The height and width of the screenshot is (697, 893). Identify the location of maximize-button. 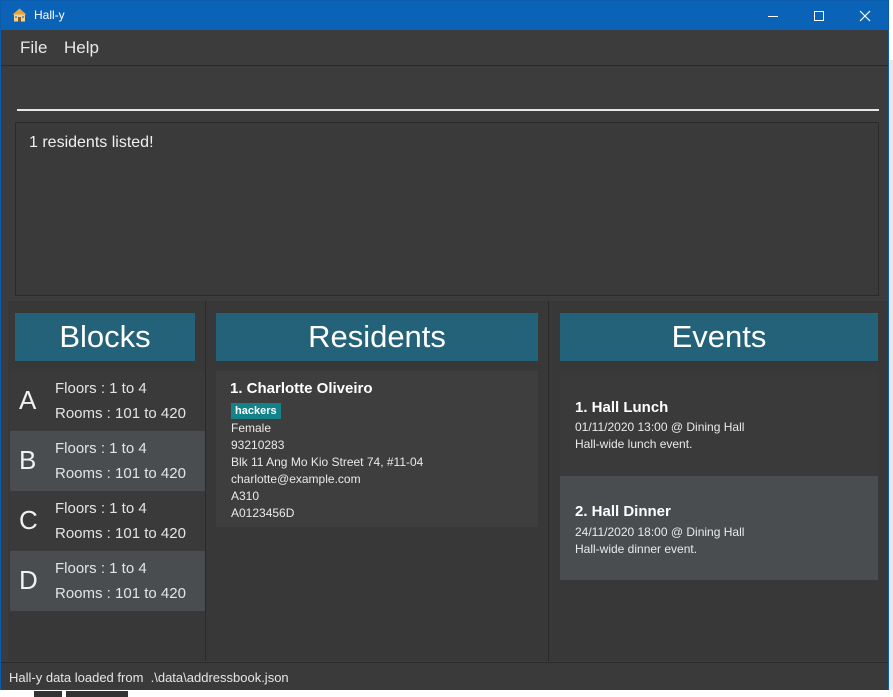
(819, 15).